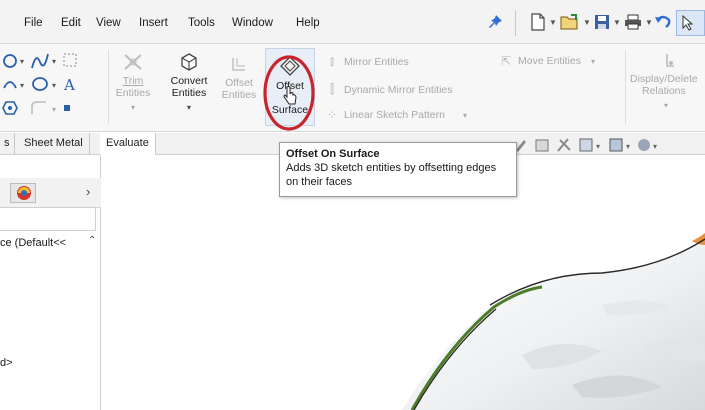  What do you see at coordinates (71, 23) in the screenshot?
I see `menu-edit: Edit` at bounding box center [71, 23].